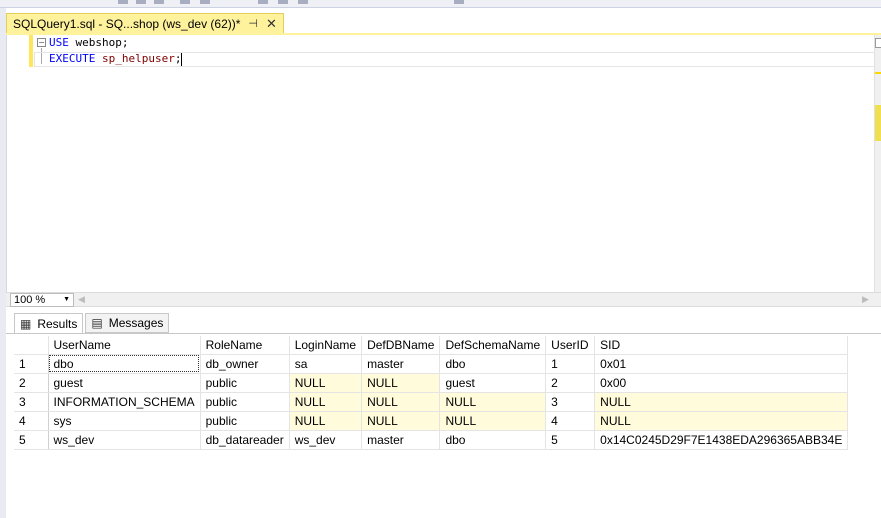  Describe the element at coordinates (245, 345) in the screenshot. I see `column-header: RoleName` at that location.